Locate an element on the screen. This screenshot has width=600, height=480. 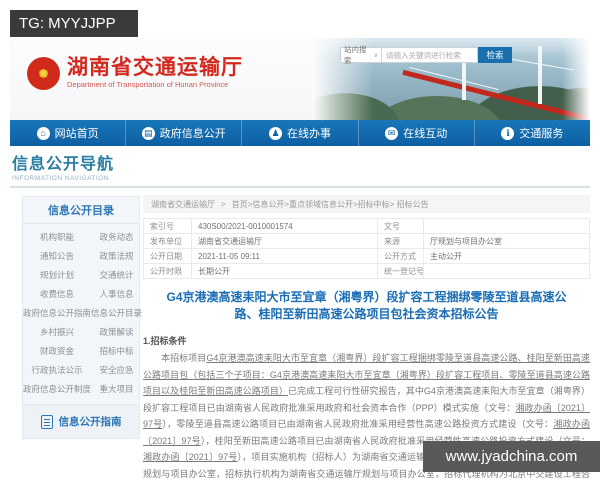
meta-value-publish-term: 长期公开 is located at coordinates (284, 271).